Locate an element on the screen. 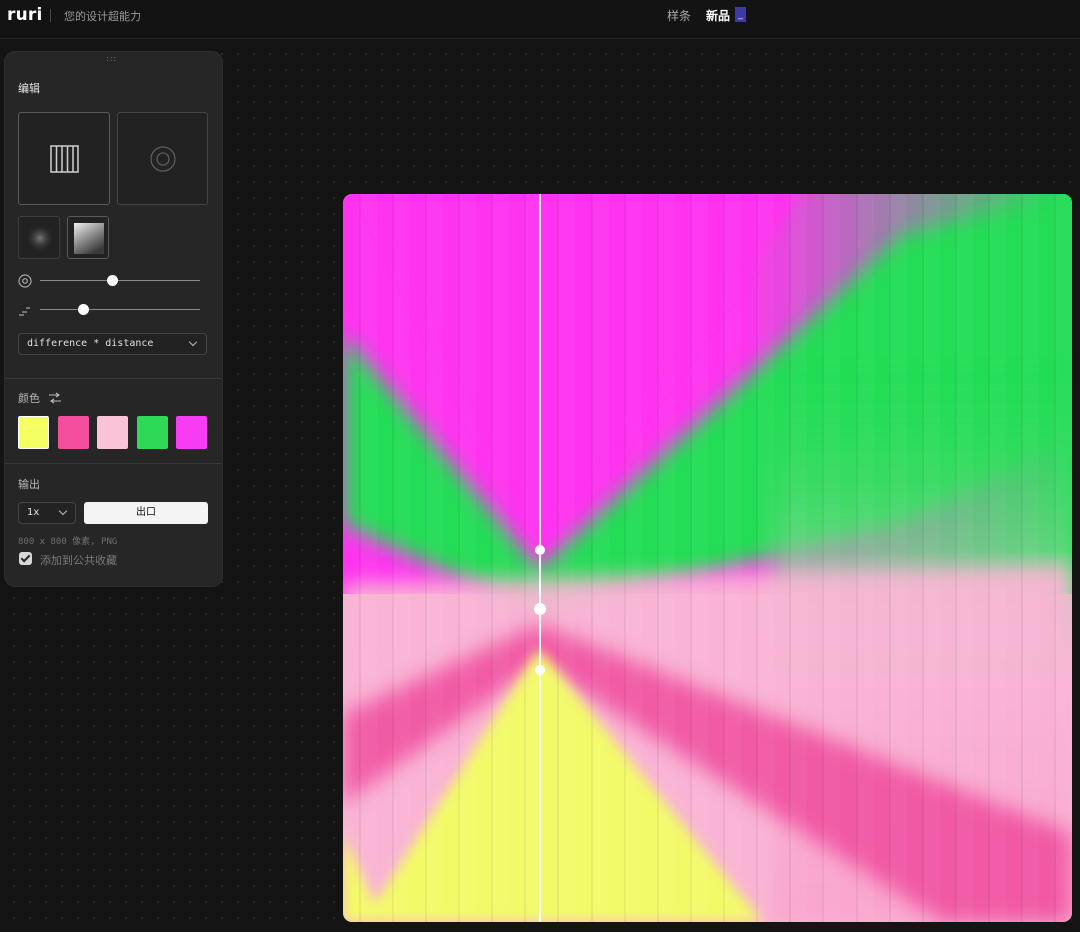 Image resolution: width=1080 pixels, height=932 pixels. blend-mode-select: difference * distance is located at coordinates (112, 344).